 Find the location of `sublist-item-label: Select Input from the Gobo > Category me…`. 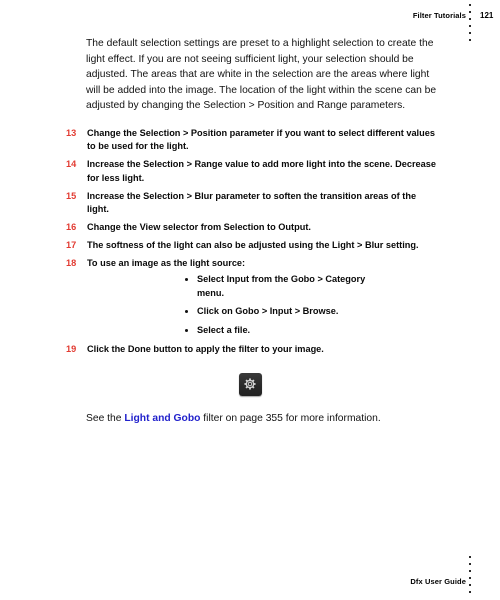

sublist-item-label: Select Input from the Gobo > Category me… is located at coordinates (281, 286).